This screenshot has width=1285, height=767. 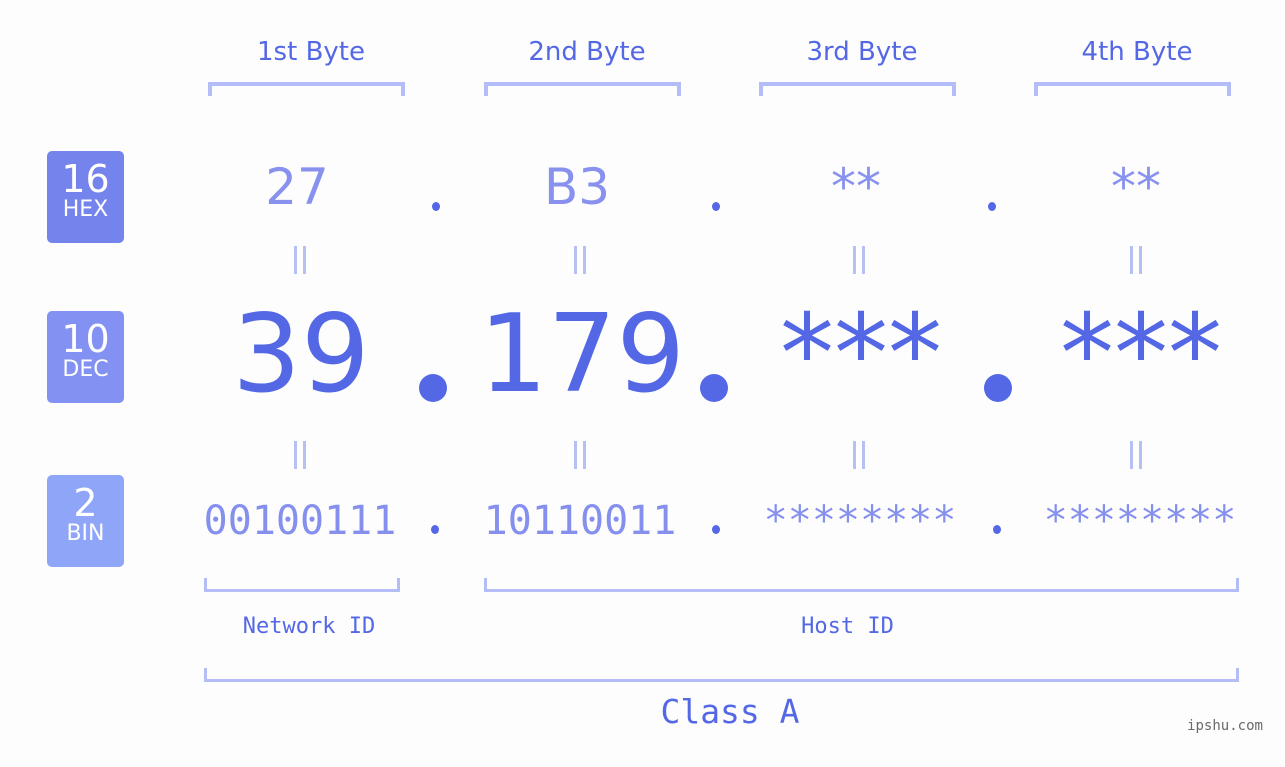 I want to click on bin-base-label: BIN, so click(x=85, y=533).